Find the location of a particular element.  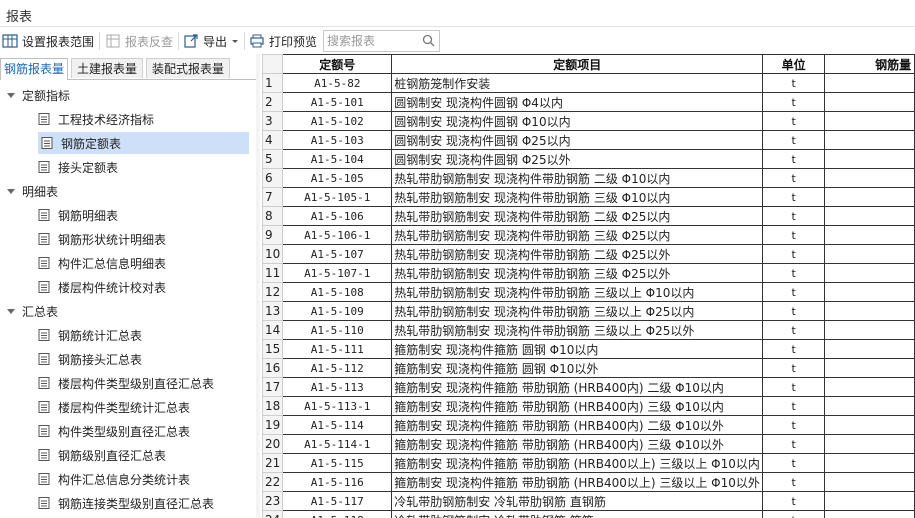

quota-code-cell: A1-5-108 is located at coordinates (337, 292).